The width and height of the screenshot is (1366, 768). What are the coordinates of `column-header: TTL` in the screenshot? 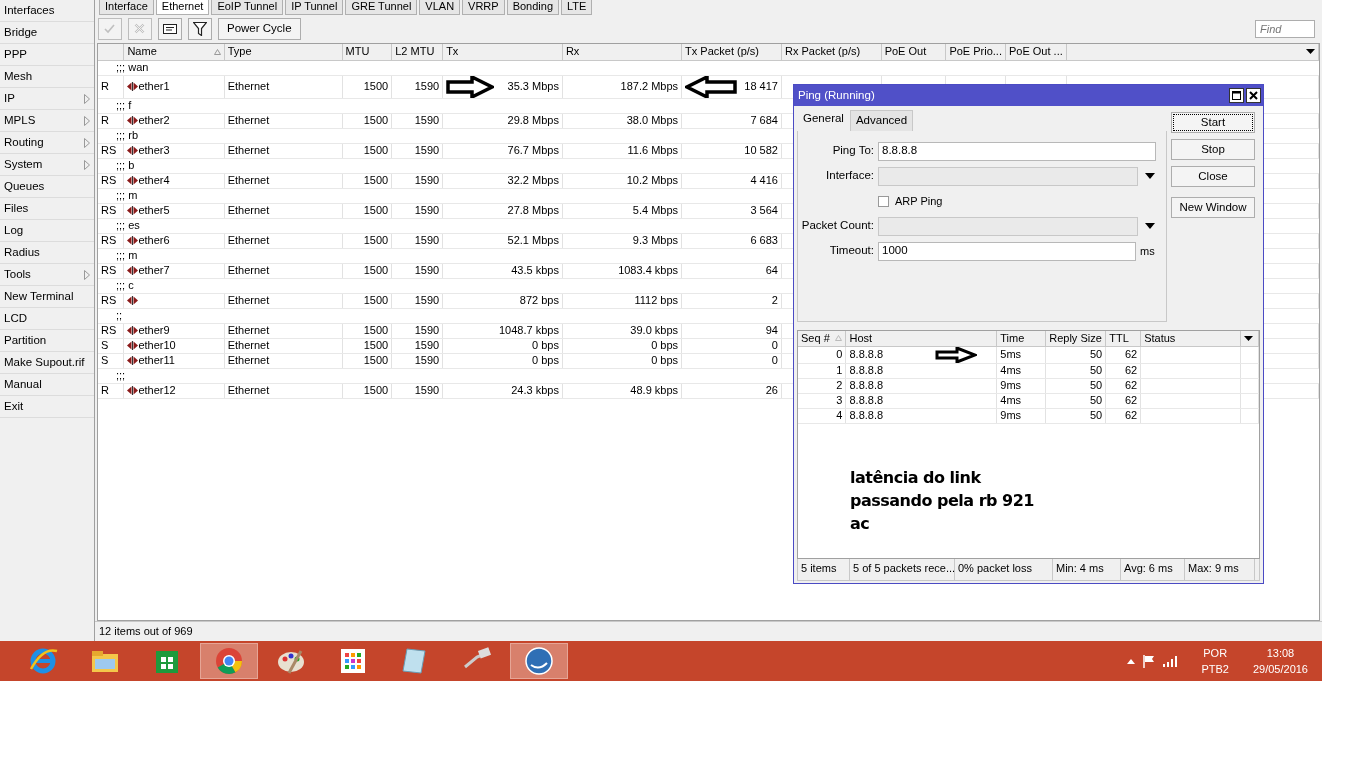 It's located at (1123, 338).